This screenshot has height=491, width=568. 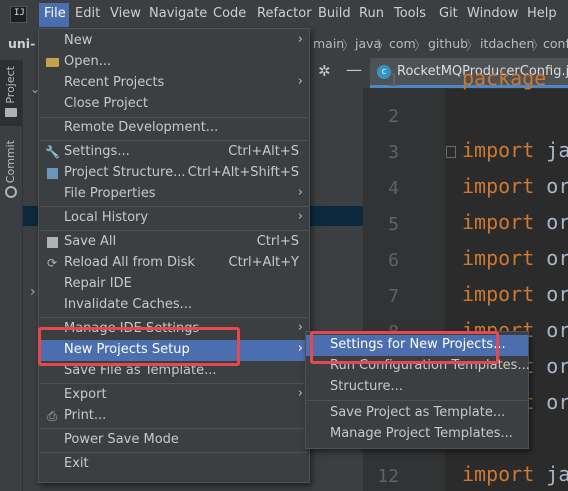 I want to click on breadcrumb-main: main, so click(x=328, y=43).